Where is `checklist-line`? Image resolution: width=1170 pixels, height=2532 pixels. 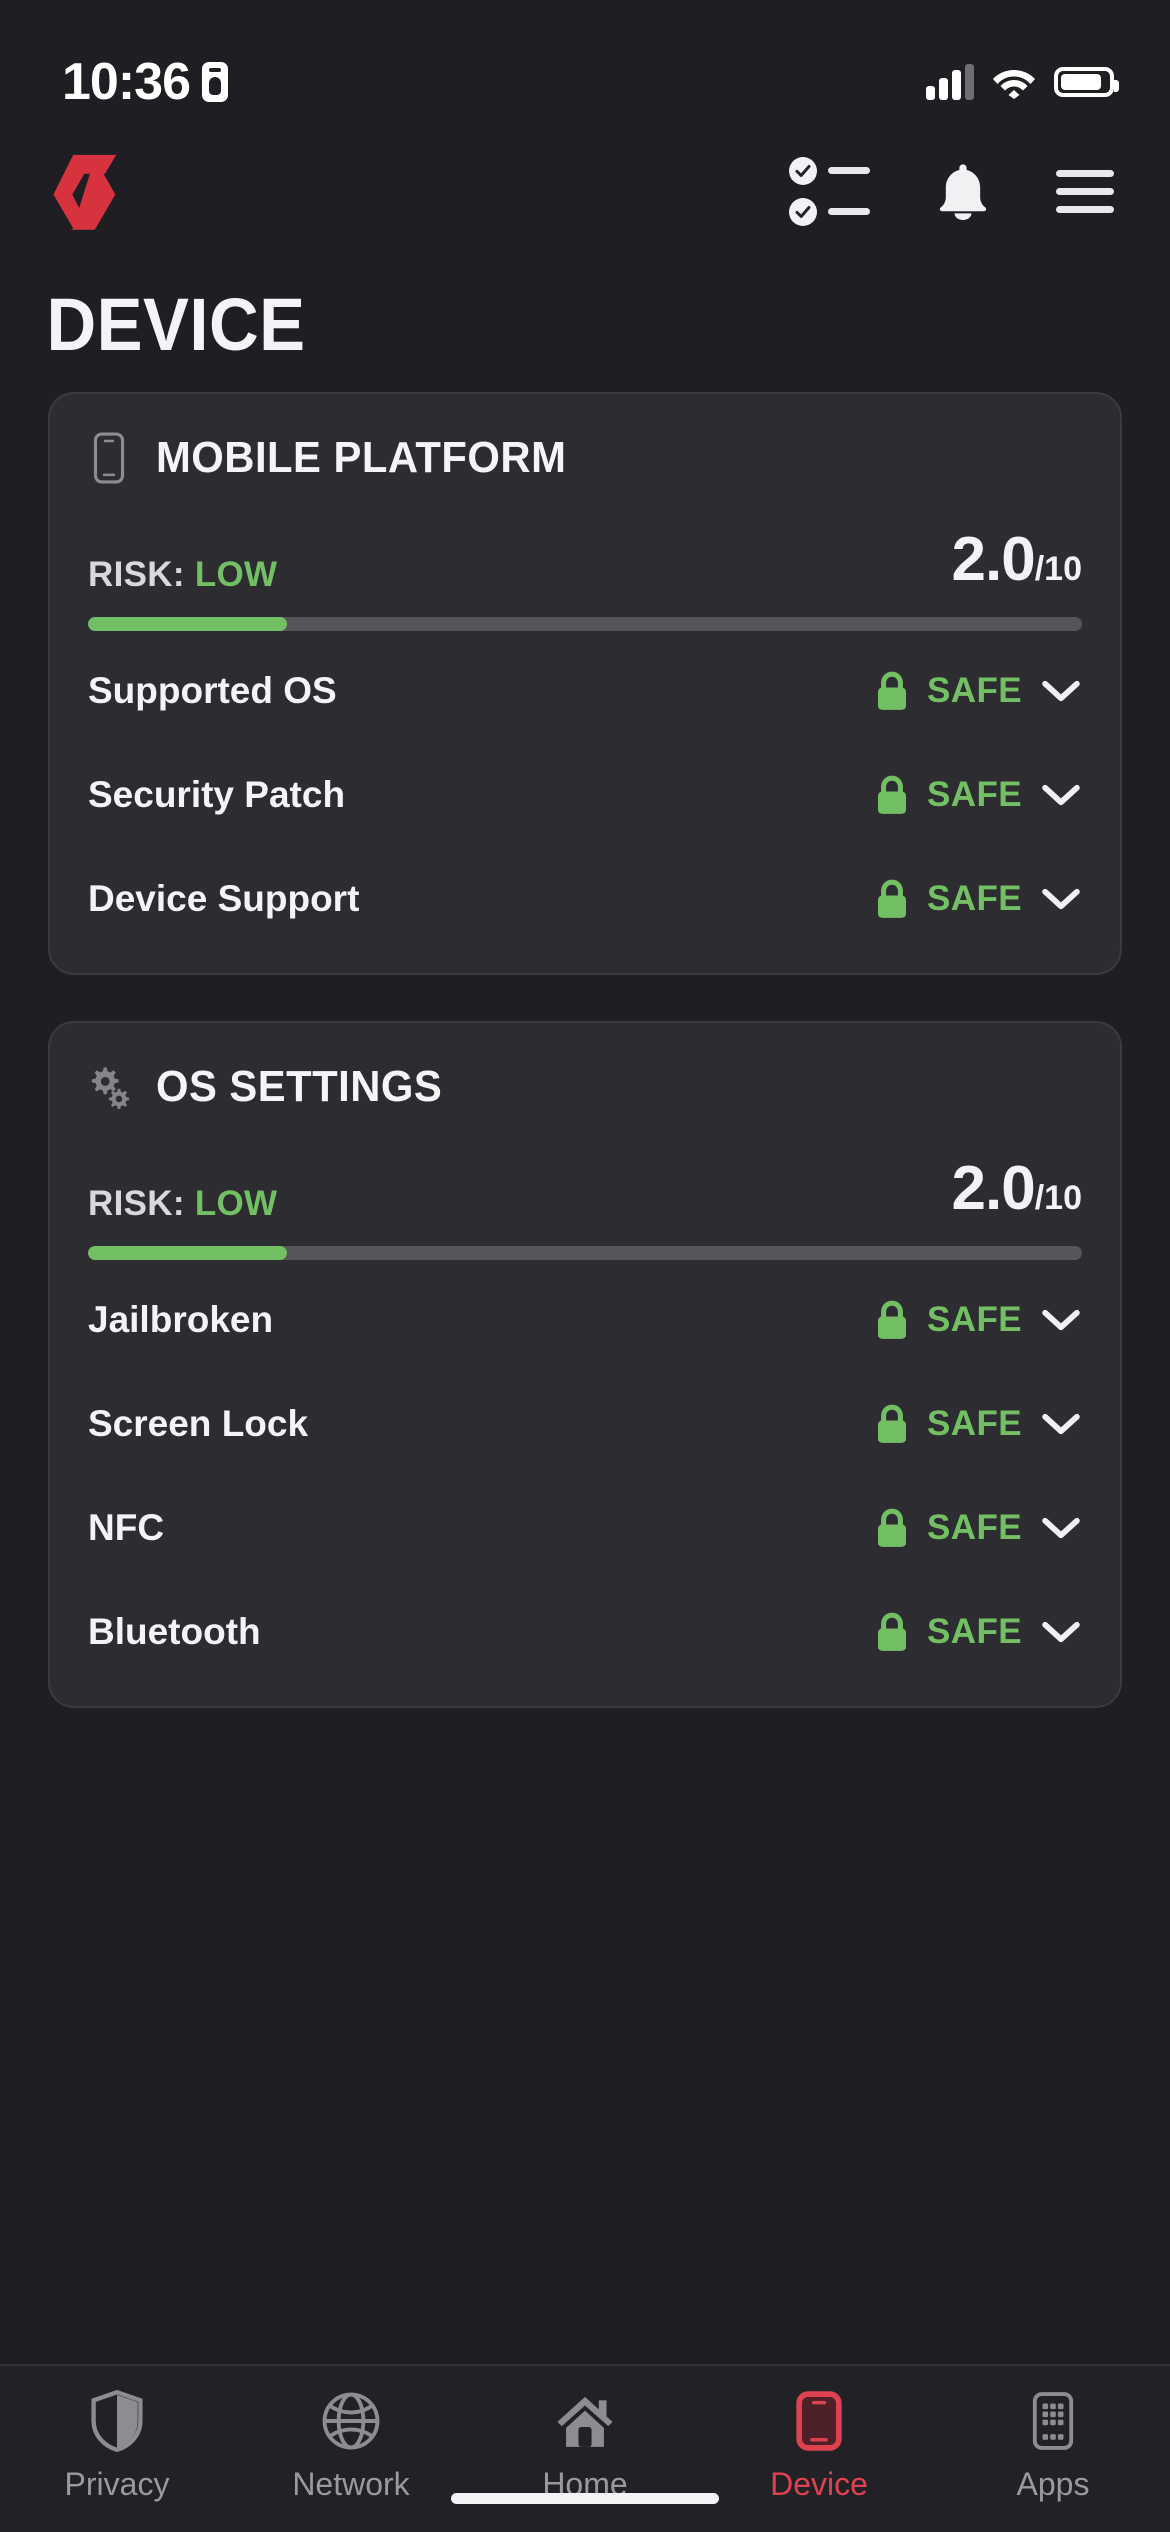
checklist-line is located at coordinates (849, 211).